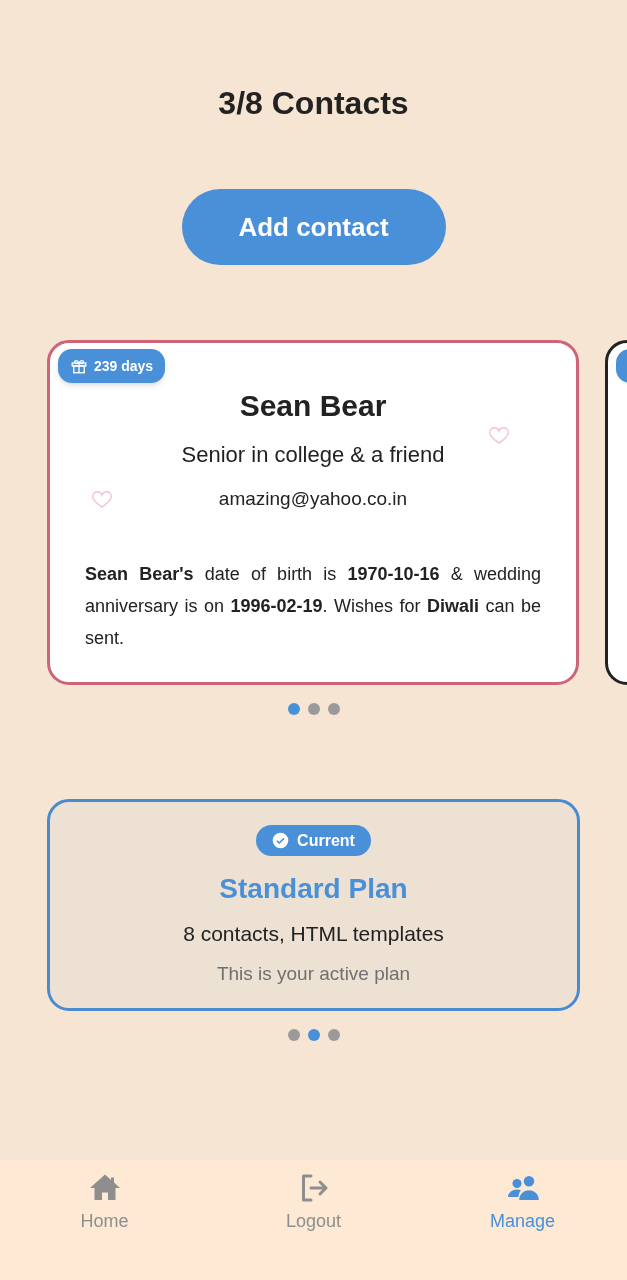 This screenshot has height=1280, width=627. Describe the element at coordinates (104, 1202) in the screenshot. I see `nav-tab: Home` at that location.